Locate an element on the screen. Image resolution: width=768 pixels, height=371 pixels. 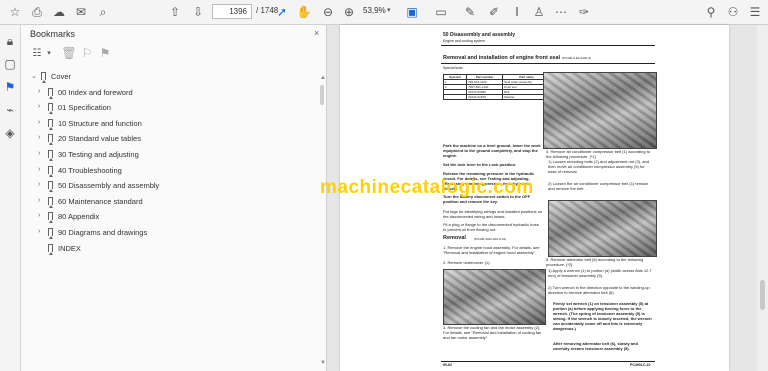
bookmark-item: › 50 Disassembly and assembly is located at coordinates (173, 186).